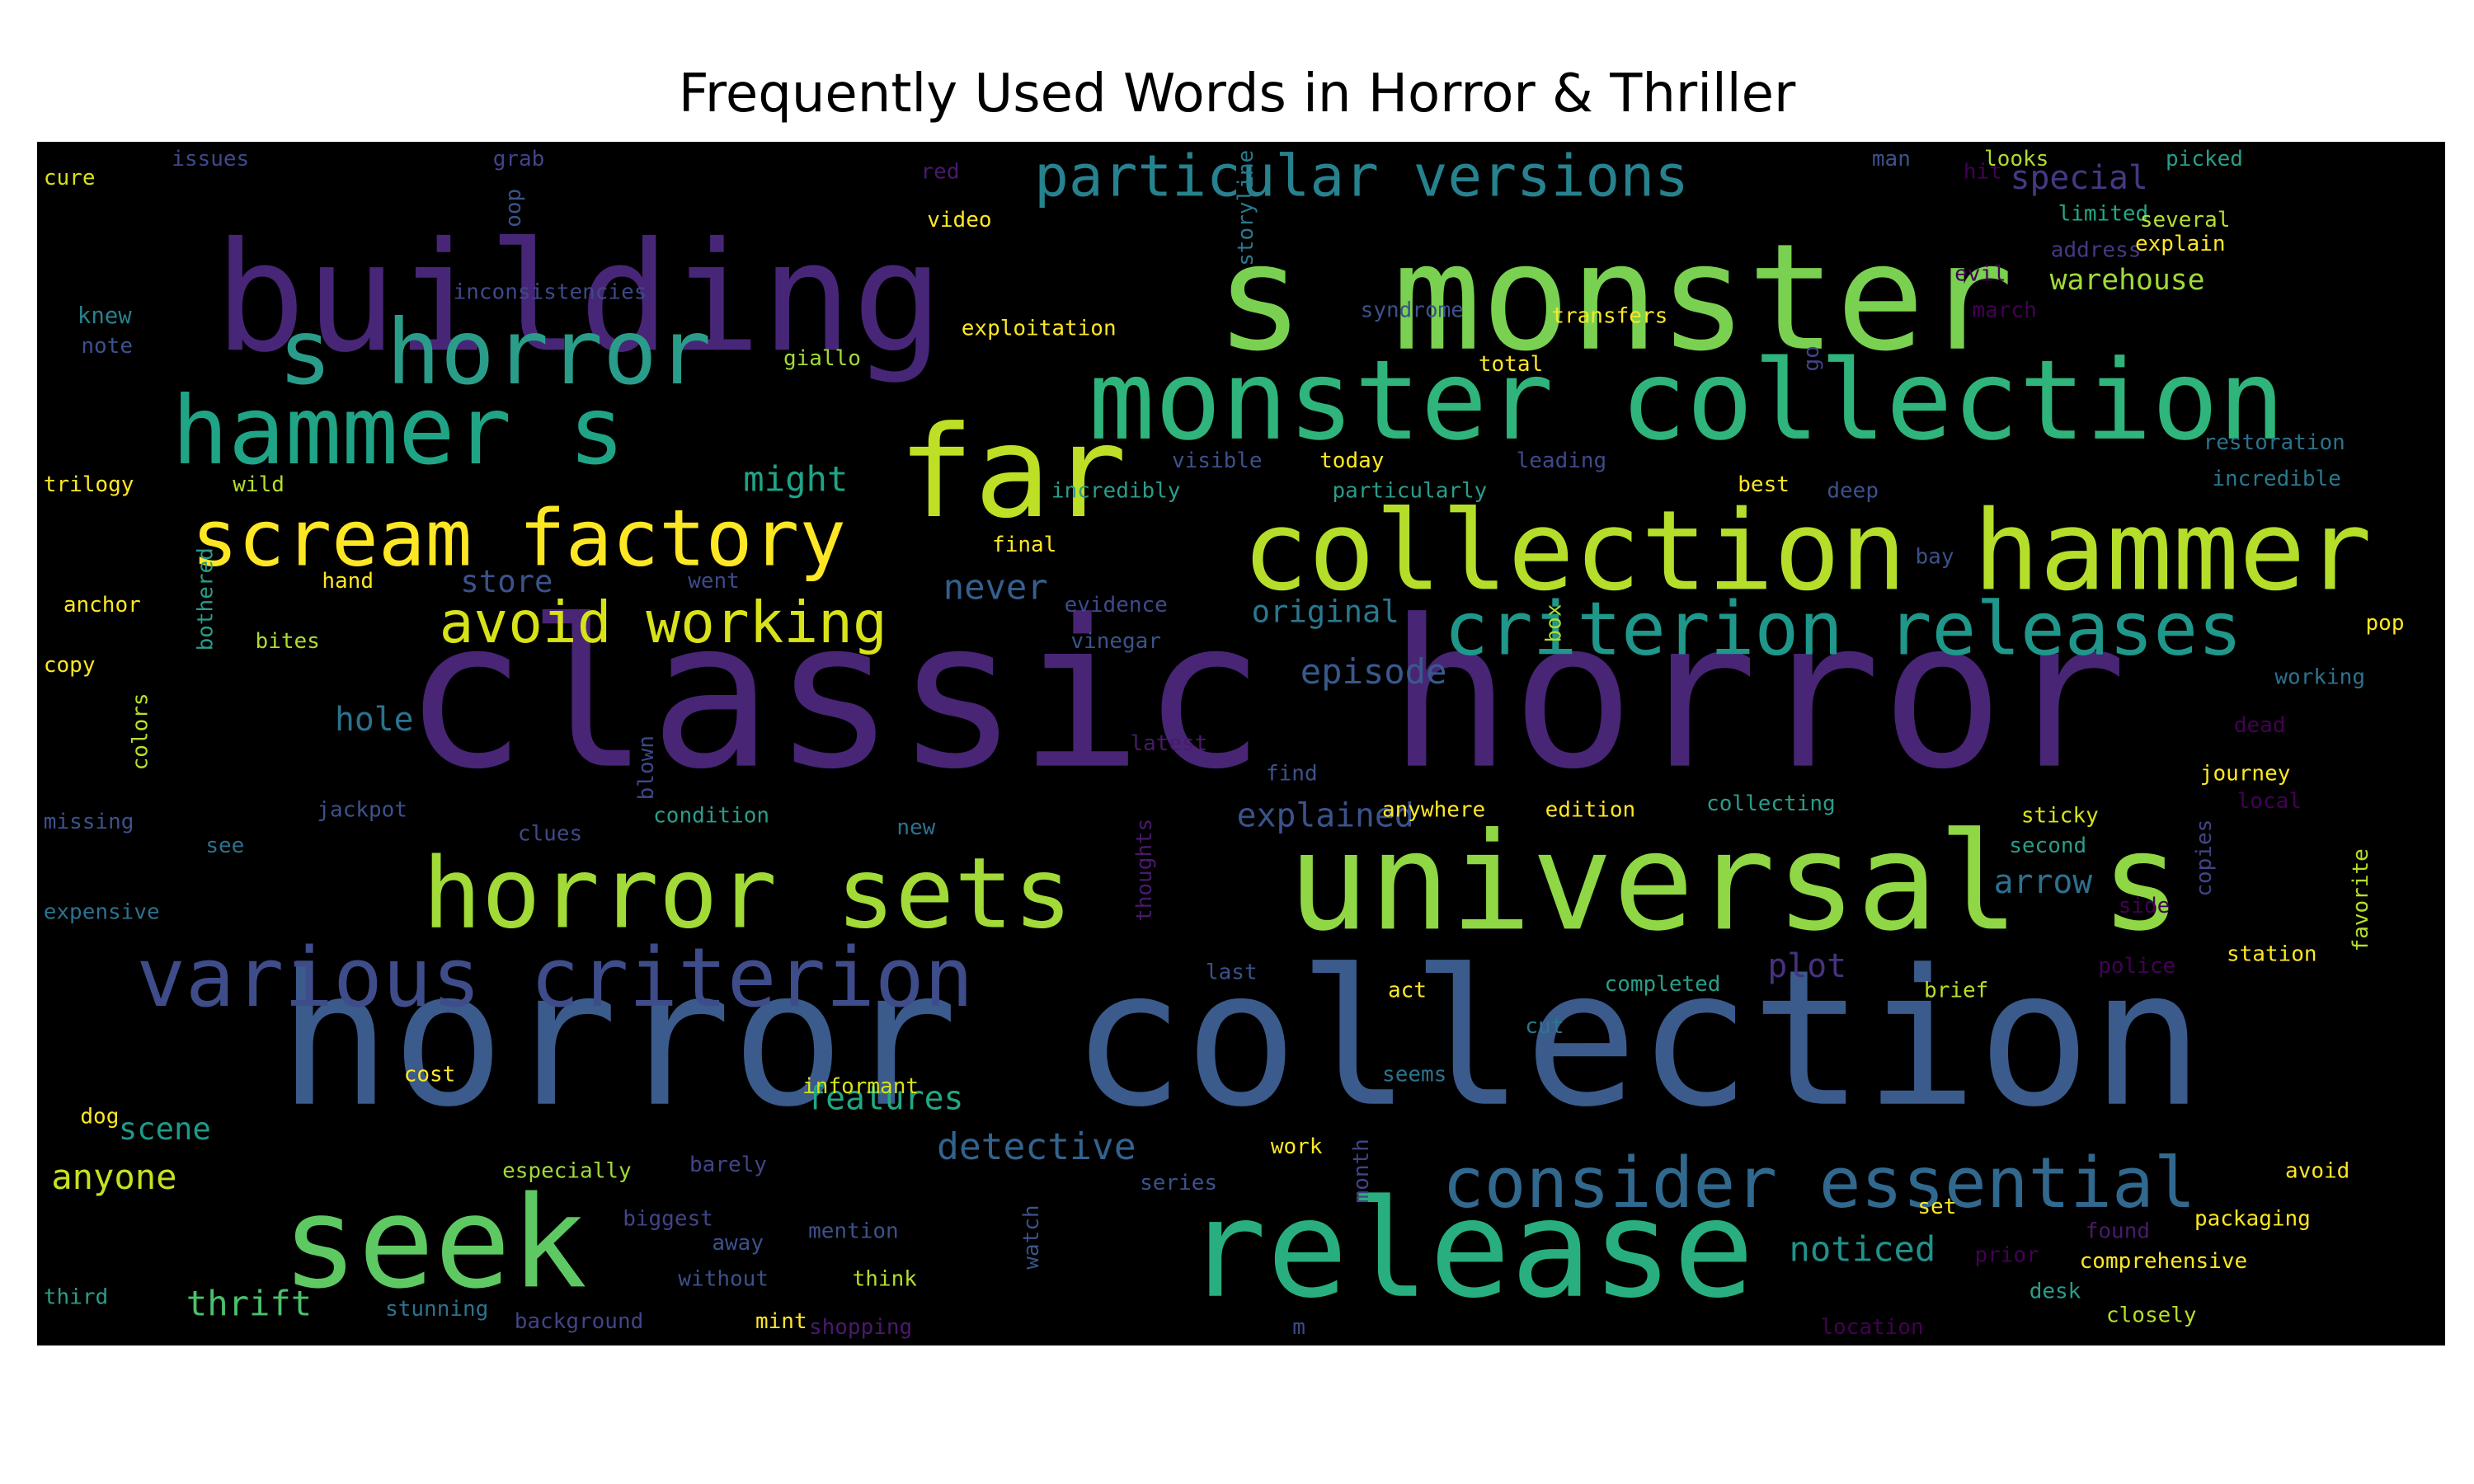 This screenshot has height=1484, width=2474. I want to click on word-looks: looks, so click(2016, 159).